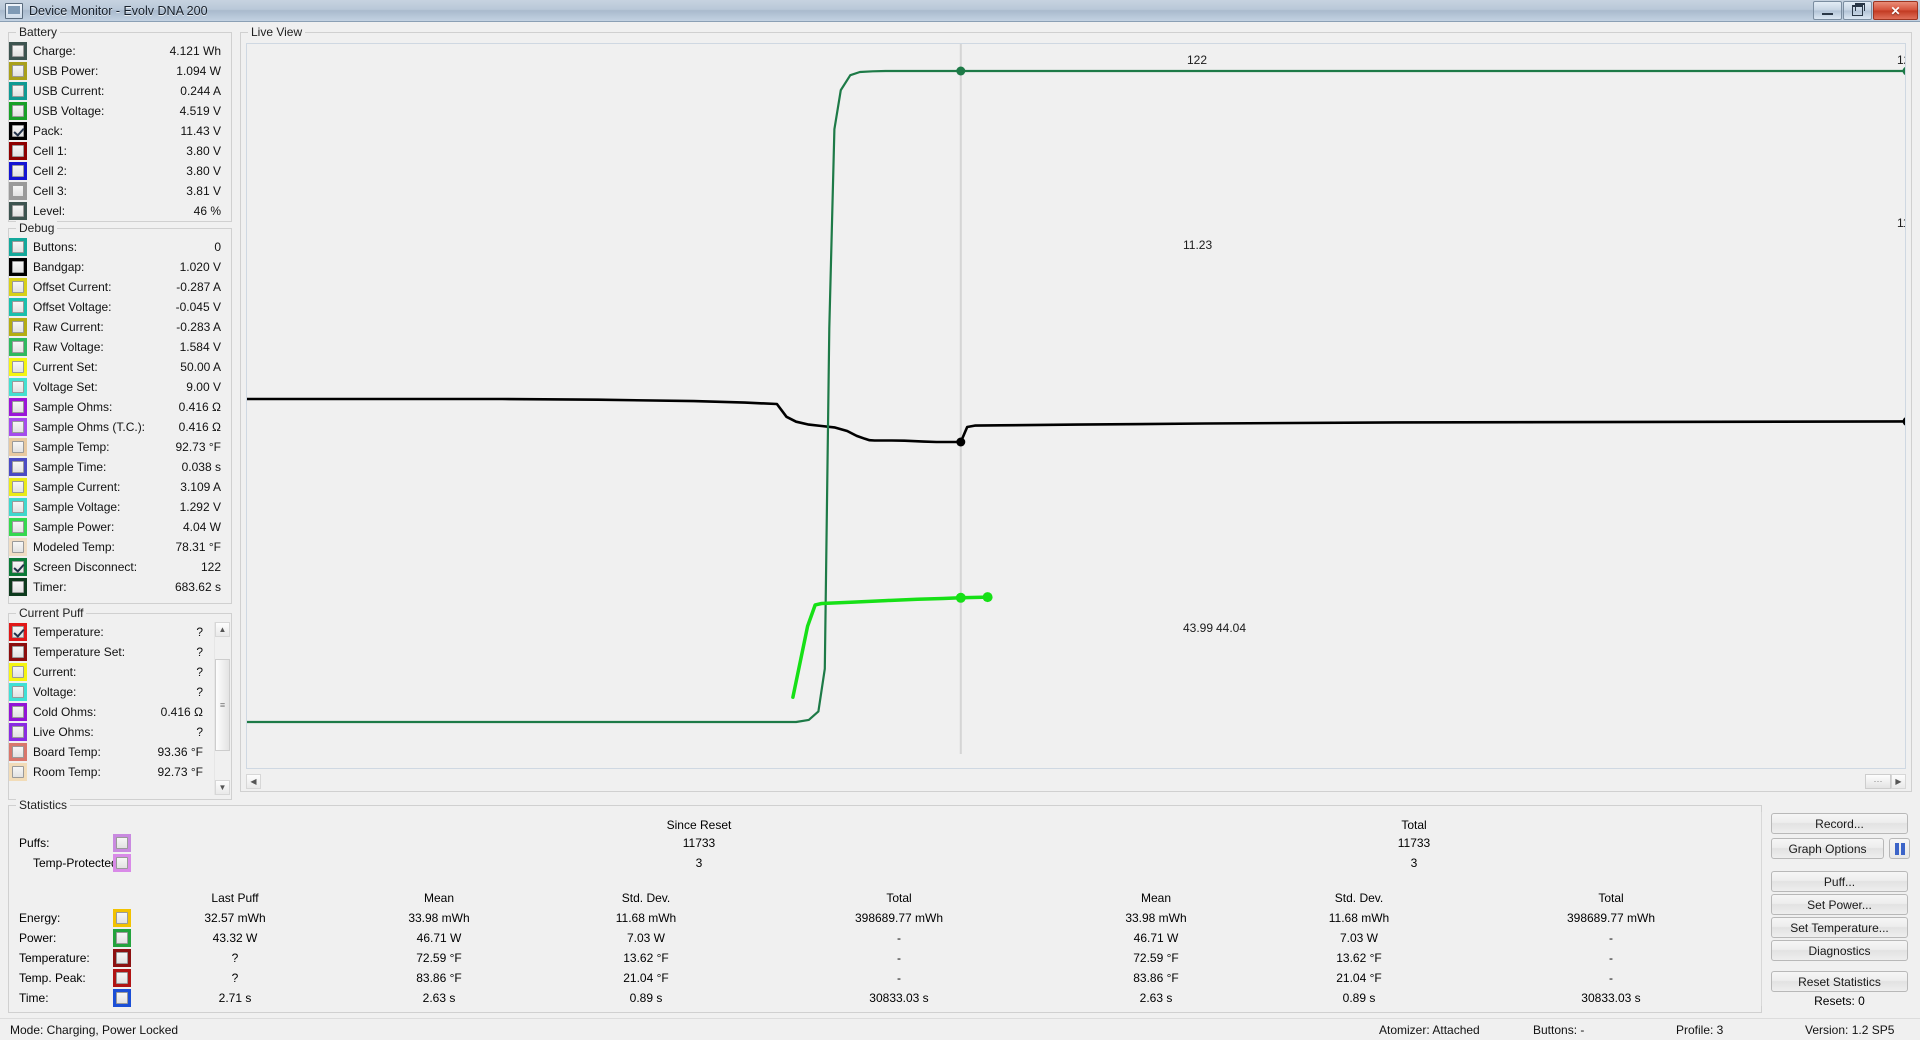  Describe the element at coordinates (120, 171) in the screenshot. I see `list-item: Cell 2: 3.80 V` at that location.